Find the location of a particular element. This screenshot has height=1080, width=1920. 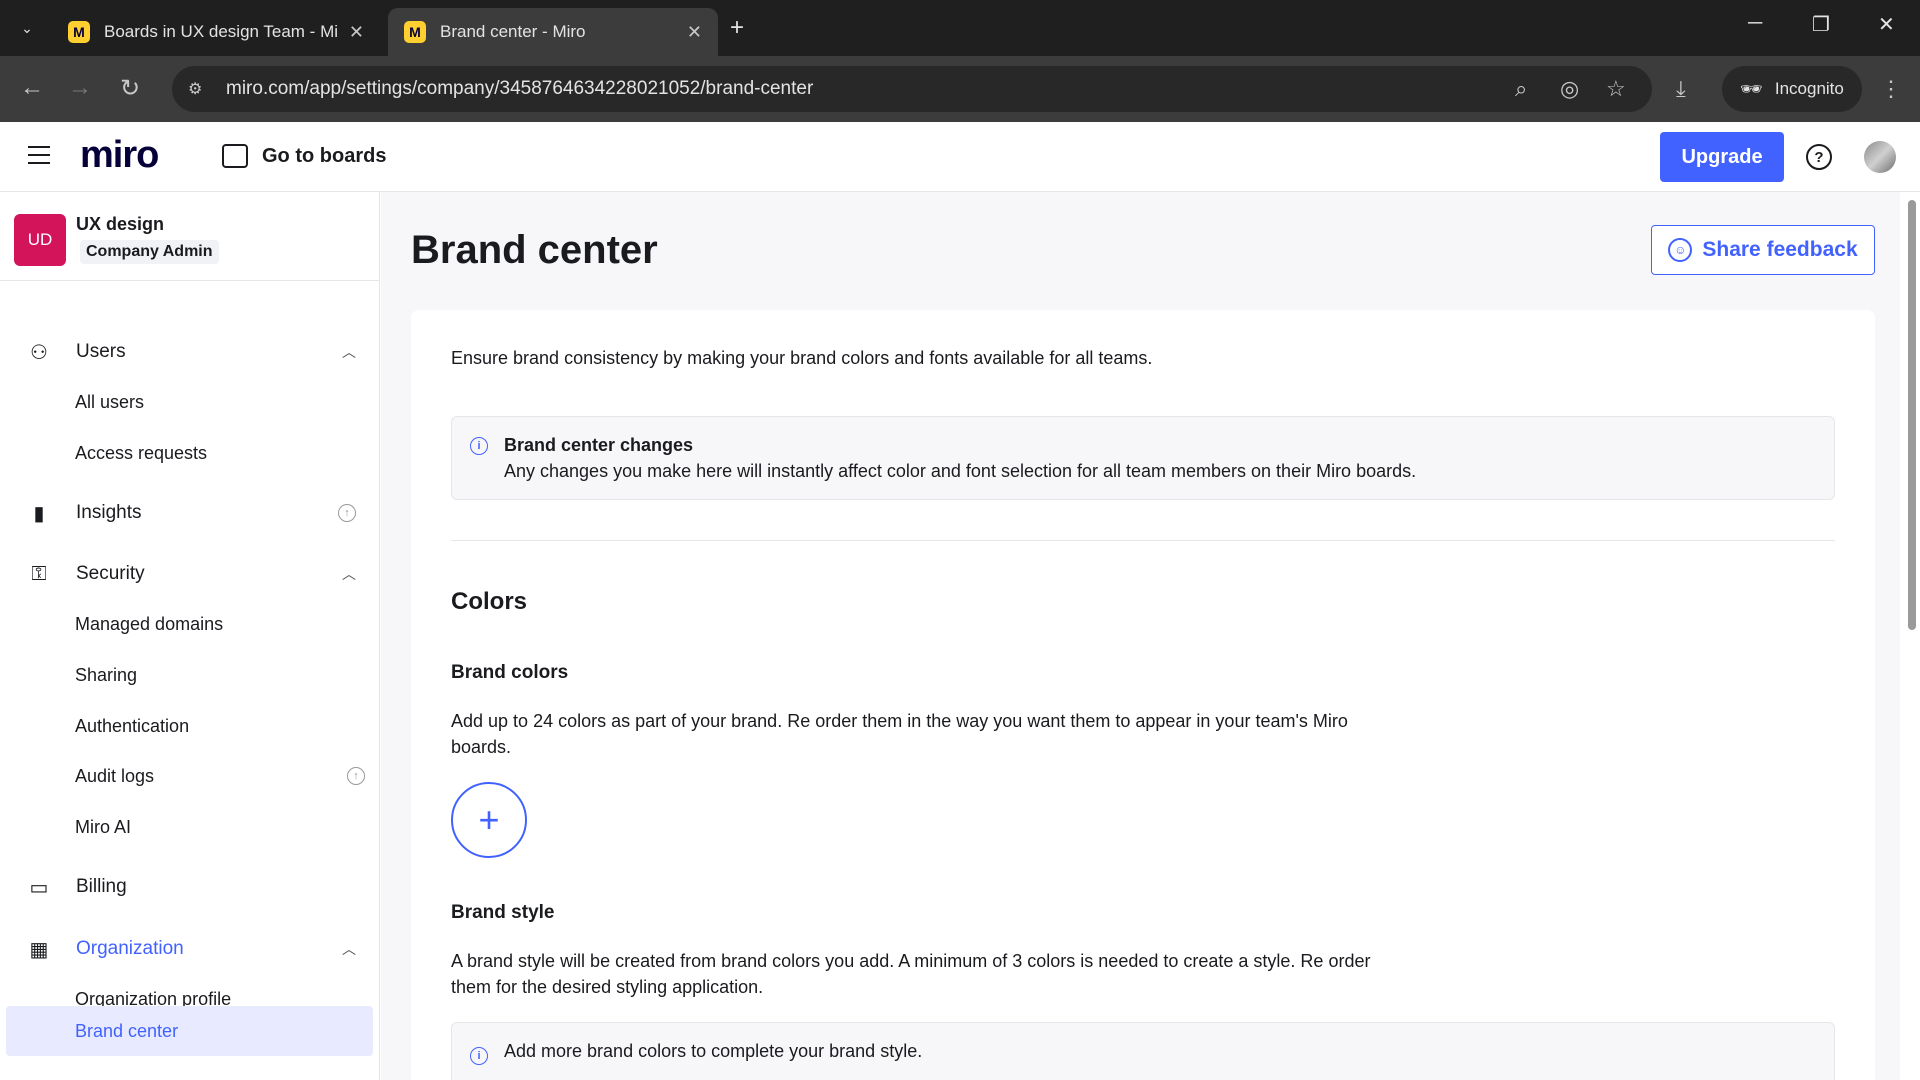

browser-tab-boards: M Boards in UX design Team - Mi ✕ is located at coordinates (216, 32).